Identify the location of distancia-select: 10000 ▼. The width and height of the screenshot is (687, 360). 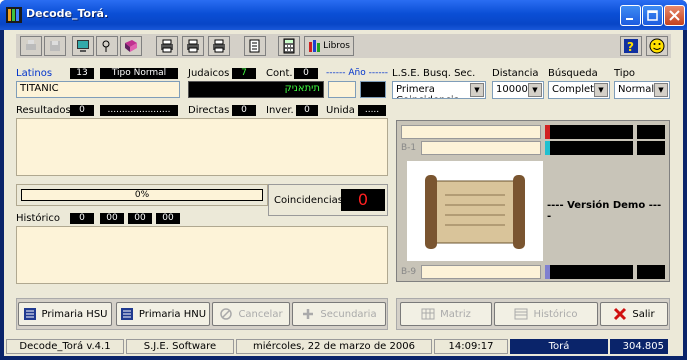
(518, 90).